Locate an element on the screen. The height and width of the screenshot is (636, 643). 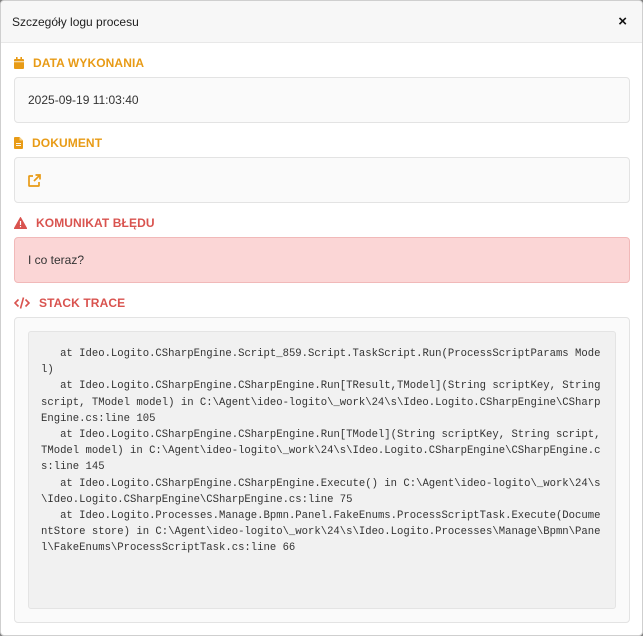
document-heading-label: DOKUMENT is located at coordinates (67, 143).